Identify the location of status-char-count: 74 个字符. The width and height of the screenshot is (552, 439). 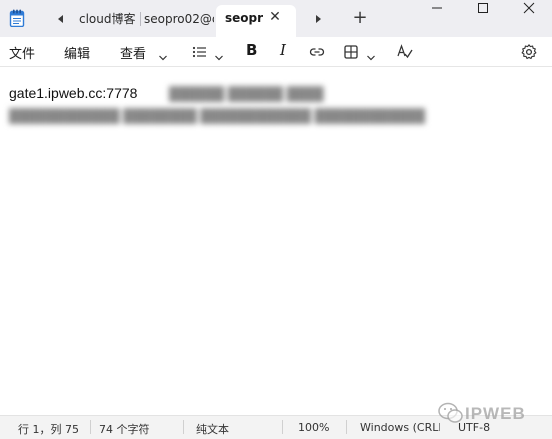
(124, 429).